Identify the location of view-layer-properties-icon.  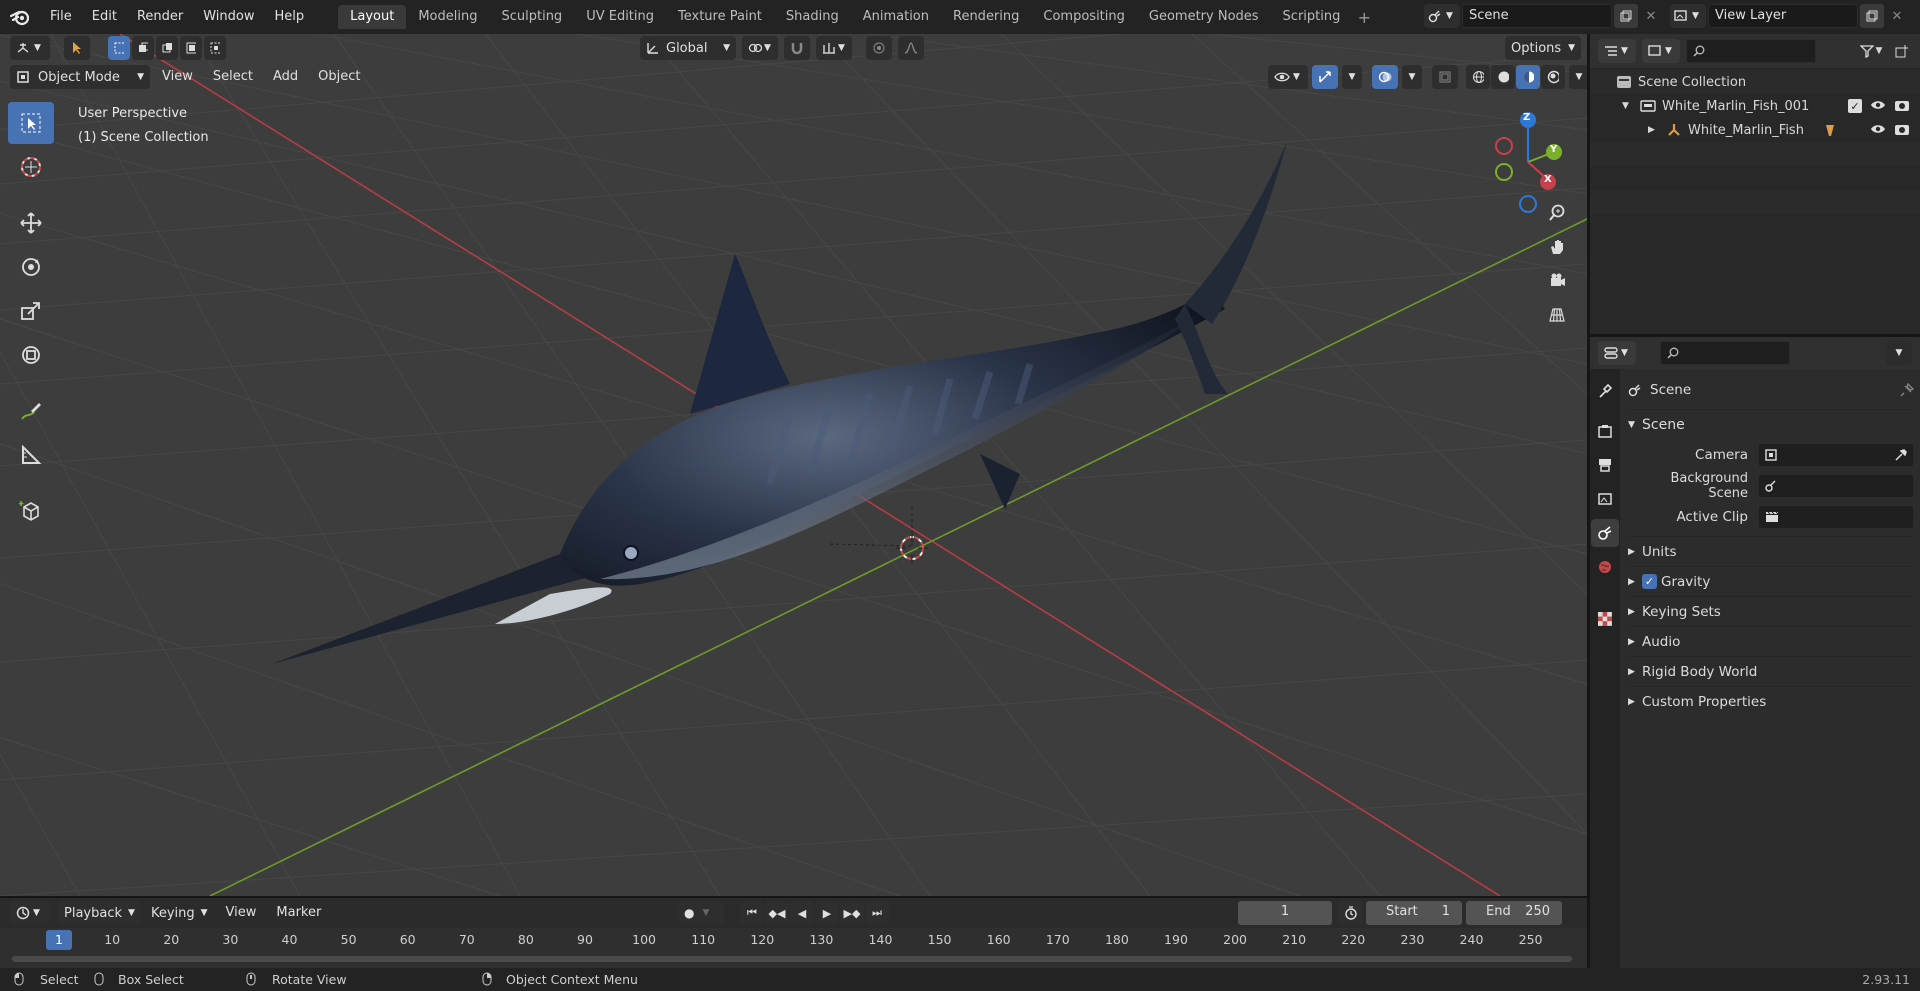
(1605, 499).